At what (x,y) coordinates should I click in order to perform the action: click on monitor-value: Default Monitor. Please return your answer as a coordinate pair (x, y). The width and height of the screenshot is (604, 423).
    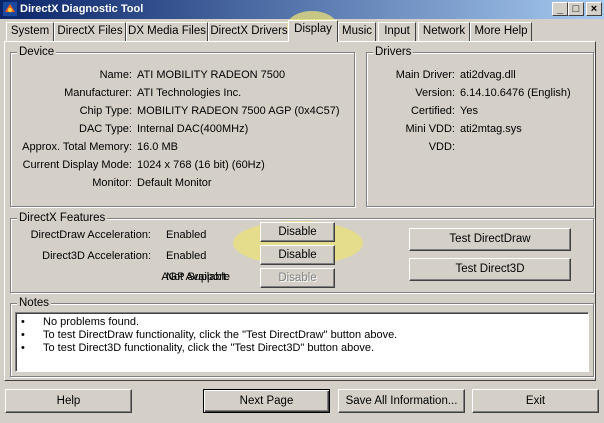
    Looking at the image, I should click on (174, 183).